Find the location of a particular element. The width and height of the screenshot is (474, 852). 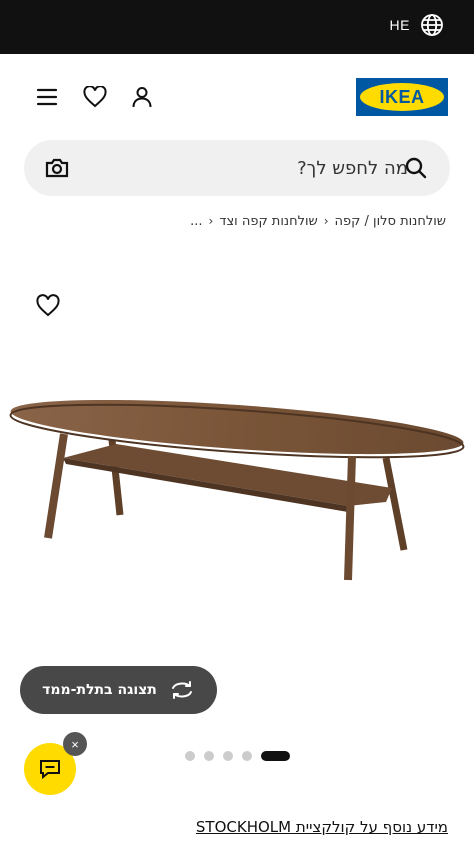

globe-icon is located at coordinates (432, 25).